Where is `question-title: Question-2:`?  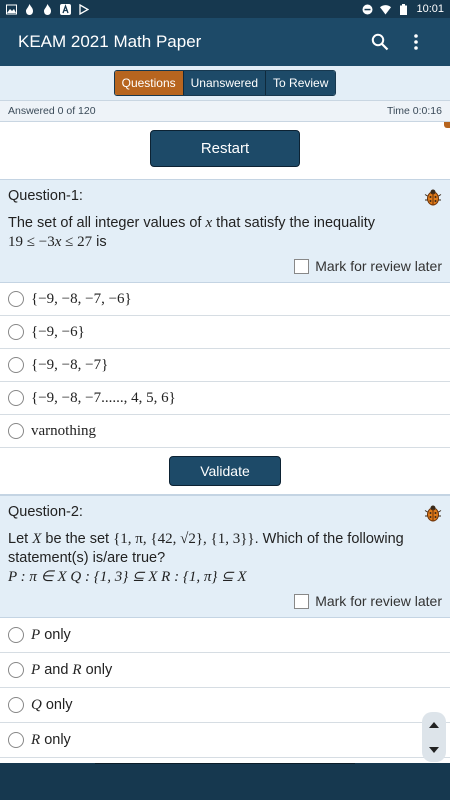 question-title: Question-2: is located at coordinates (45, 512).